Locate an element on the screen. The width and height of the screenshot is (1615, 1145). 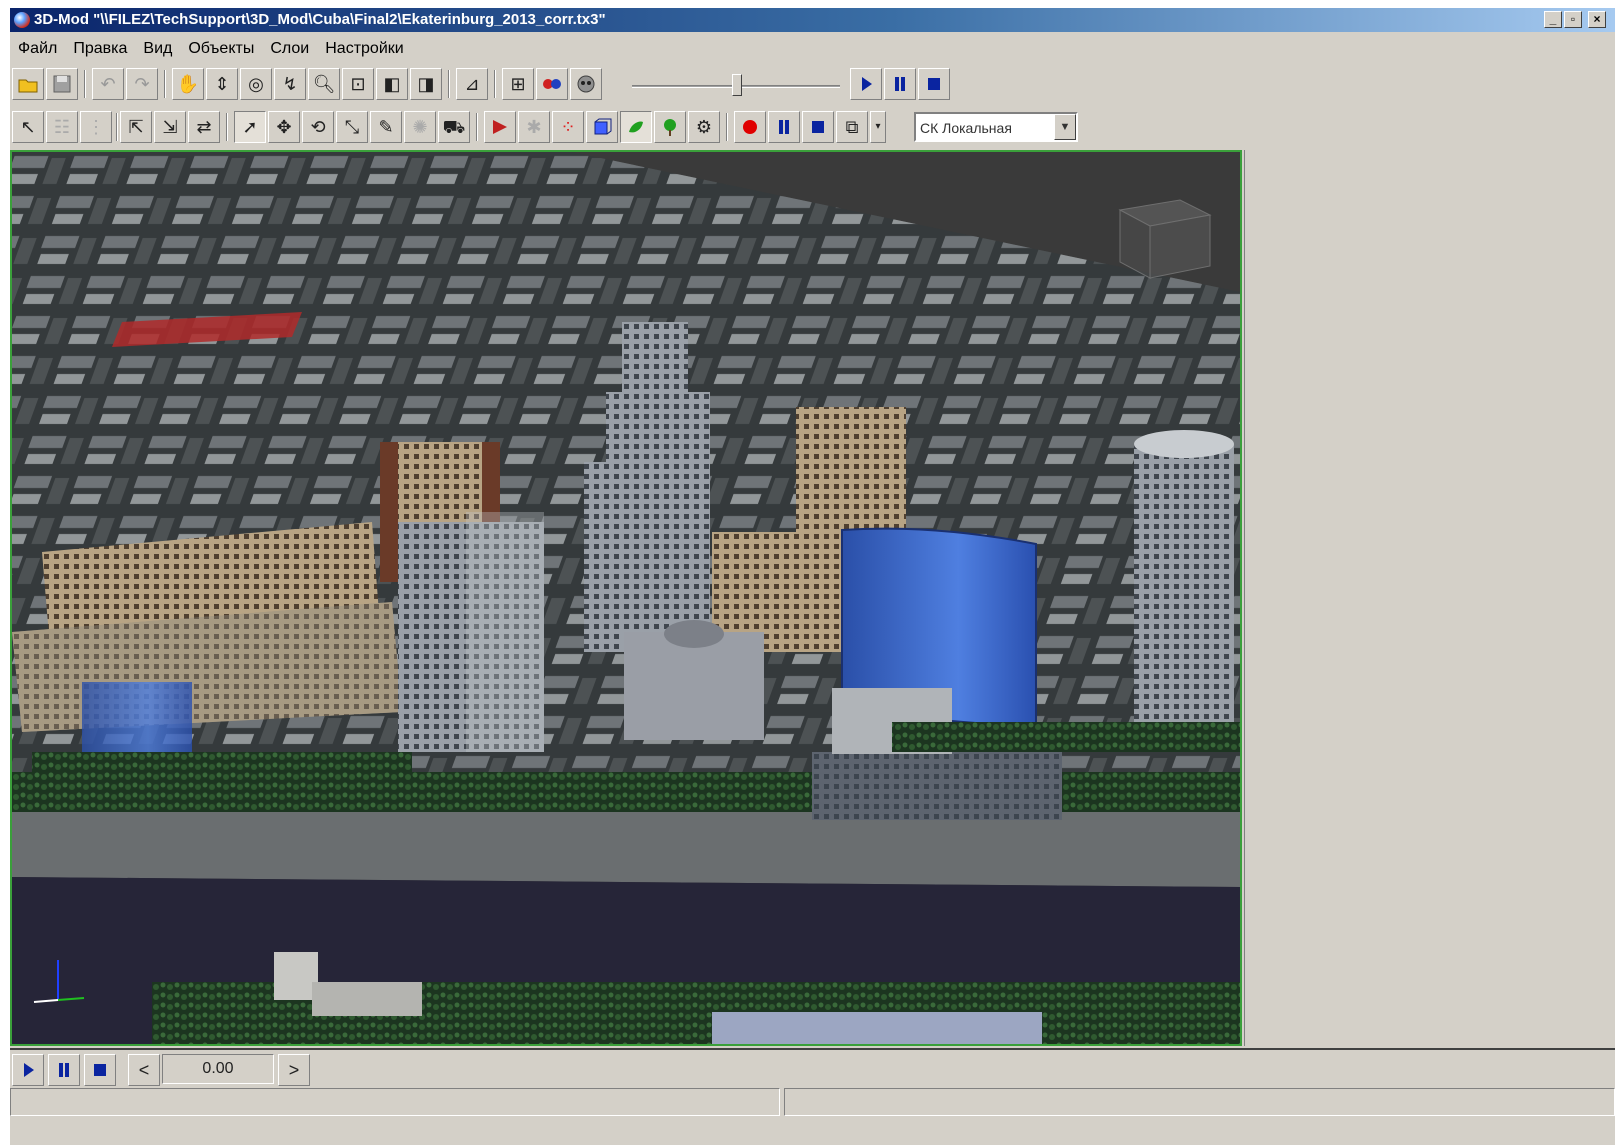
menu-edit: Правка is located at coordinates (100, 49).